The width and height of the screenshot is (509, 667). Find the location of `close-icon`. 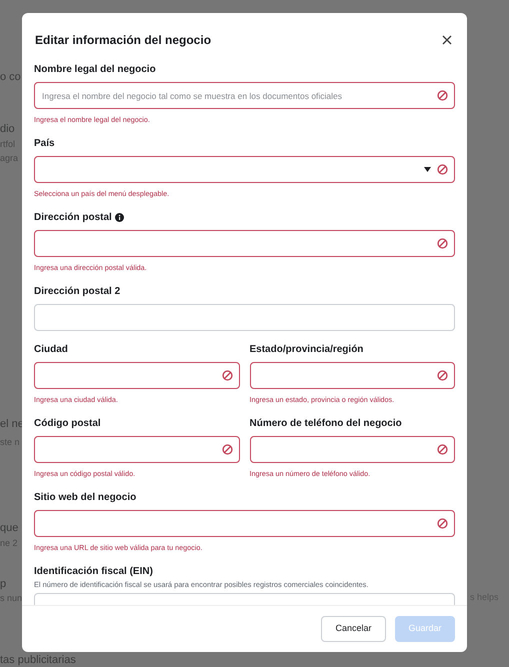

close-icon is located at coordinates (447, 39).